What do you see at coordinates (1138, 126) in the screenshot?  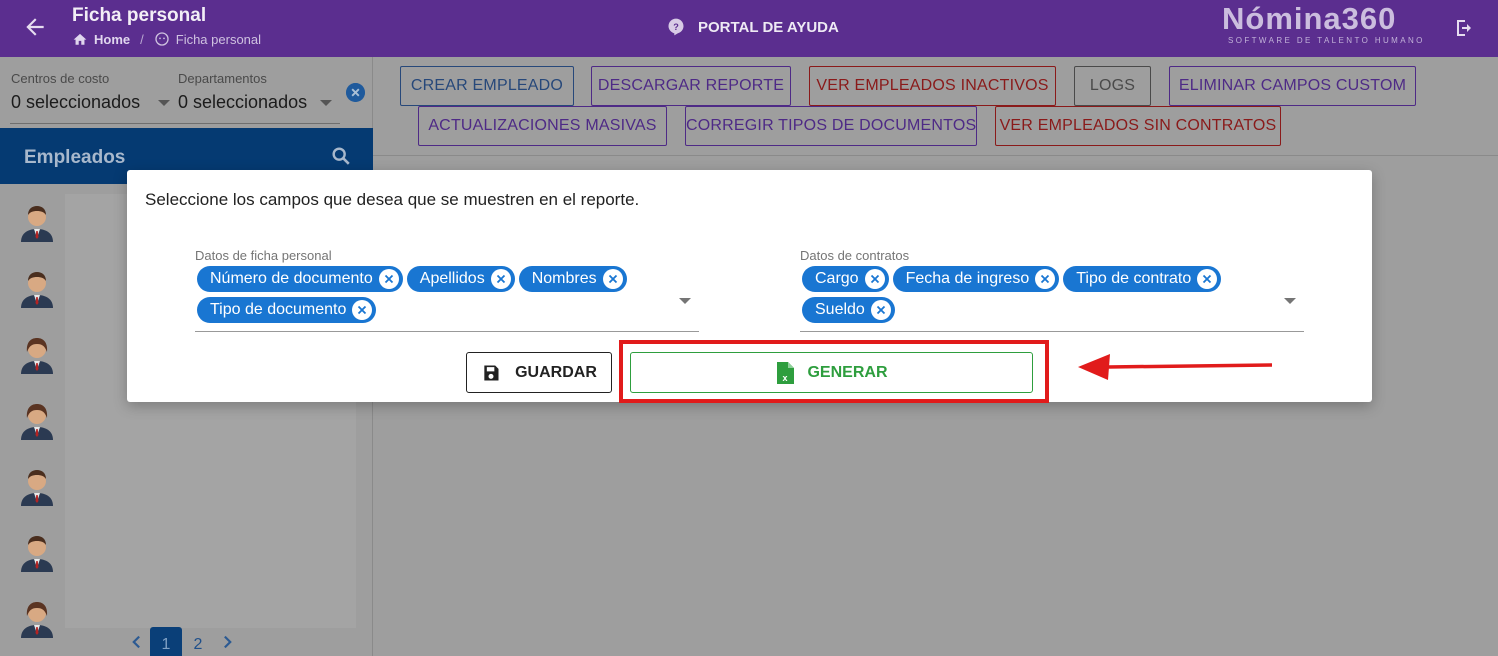 I see `view-employees-without-contracts-button: VER EMPLEADOS SIN CONTRATOS` at bounding box center [1138, 126].